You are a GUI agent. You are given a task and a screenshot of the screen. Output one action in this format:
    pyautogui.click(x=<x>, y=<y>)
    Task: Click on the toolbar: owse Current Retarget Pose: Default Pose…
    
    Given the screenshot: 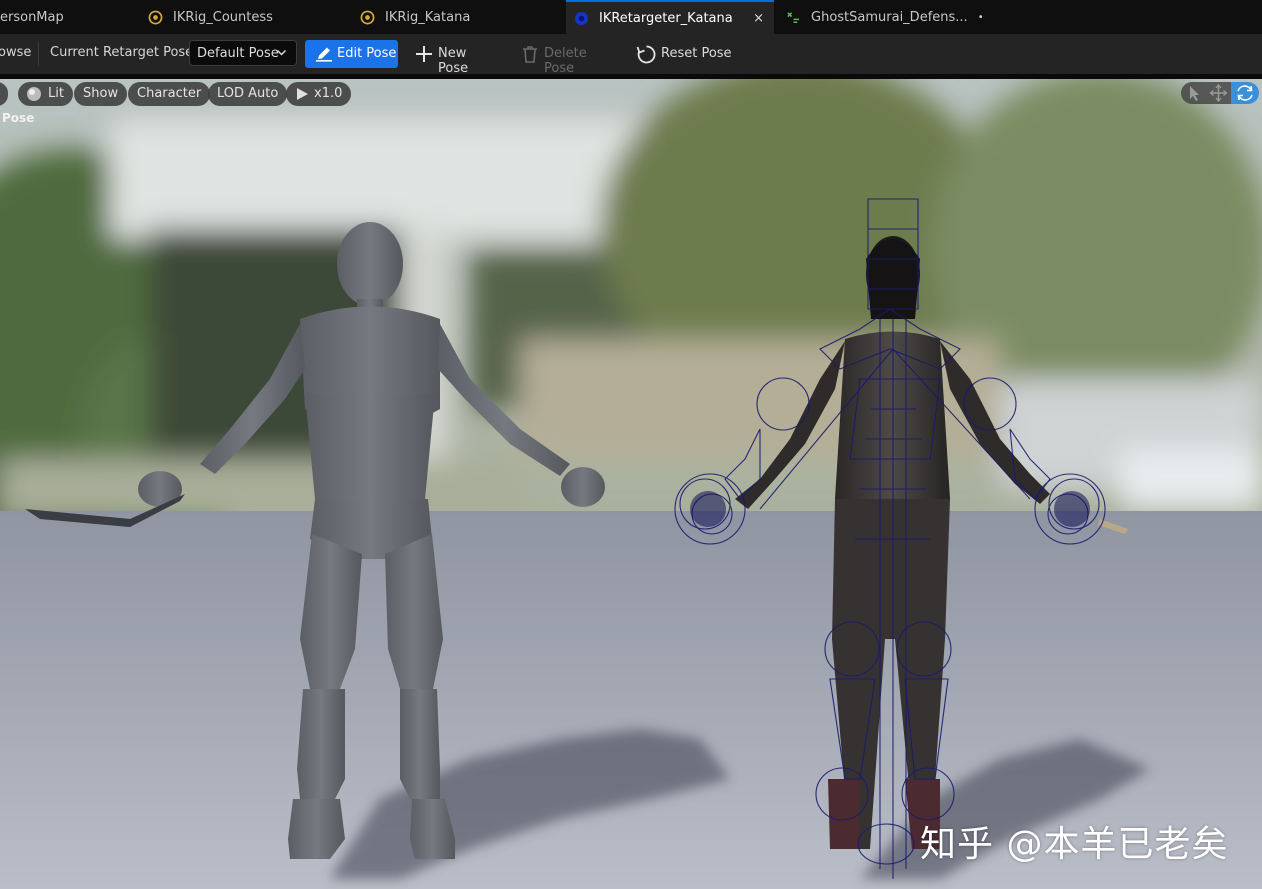 What is the action you would take?
    pyautogui.click(x=631, y=55)
    